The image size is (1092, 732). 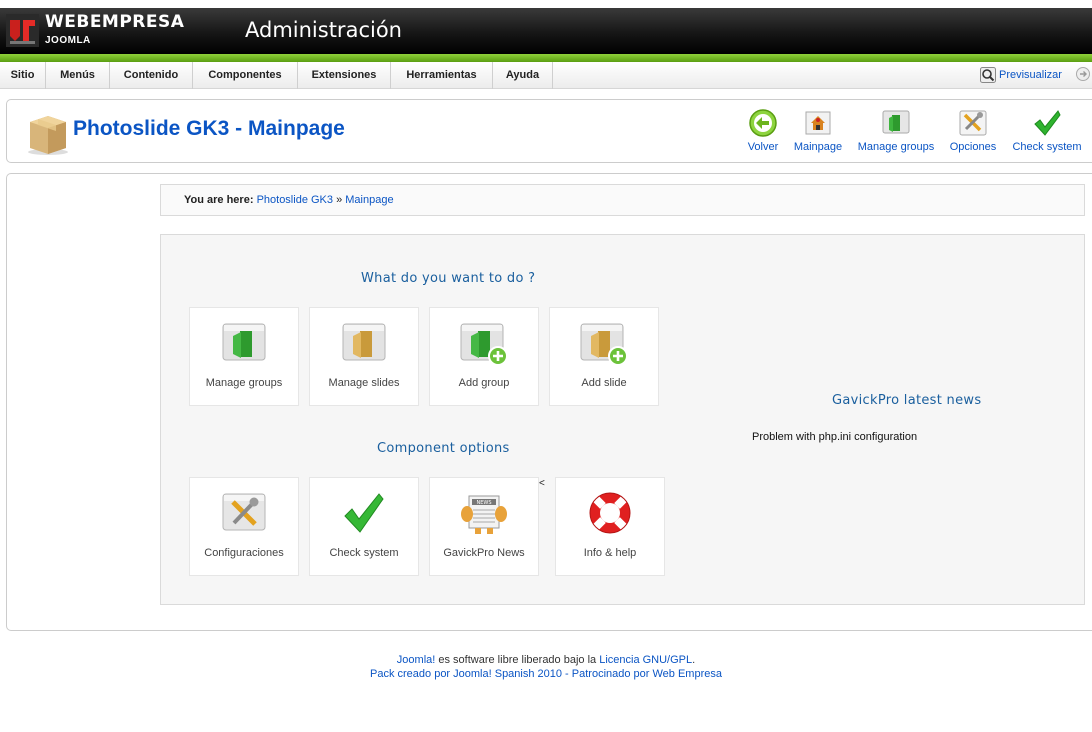 I want to click on svg-text: NEWS, so click(x=483, y=503).